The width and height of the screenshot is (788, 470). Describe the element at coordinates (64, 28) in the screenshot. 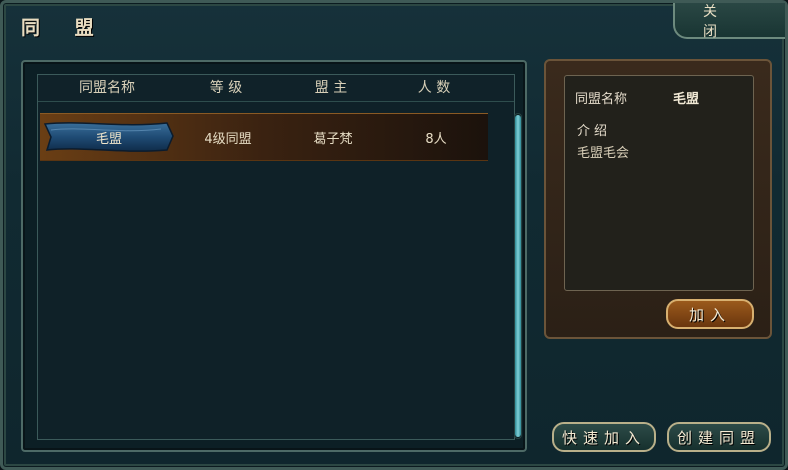

I see `window-title: 同 盟` at that location.